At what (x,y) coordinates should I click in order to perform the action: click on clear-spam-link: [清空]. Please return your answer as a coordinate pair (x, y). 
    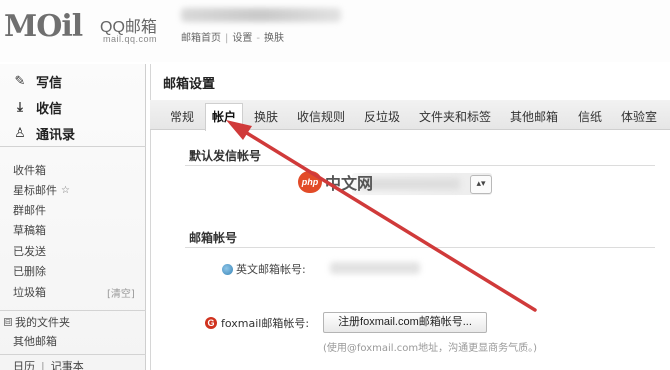
    Looking at the image, I should click on (121, 292).